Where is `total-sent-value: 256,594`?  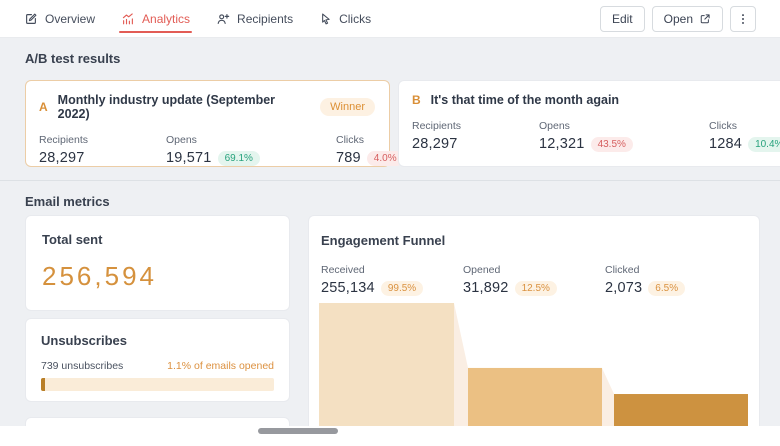 total-sent-value: 256,594 is located at coordinates (99, 276).